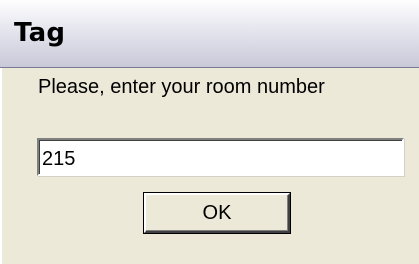 The image size is (419, 264). I want to click on ok-button: OK, so click(217, 213).